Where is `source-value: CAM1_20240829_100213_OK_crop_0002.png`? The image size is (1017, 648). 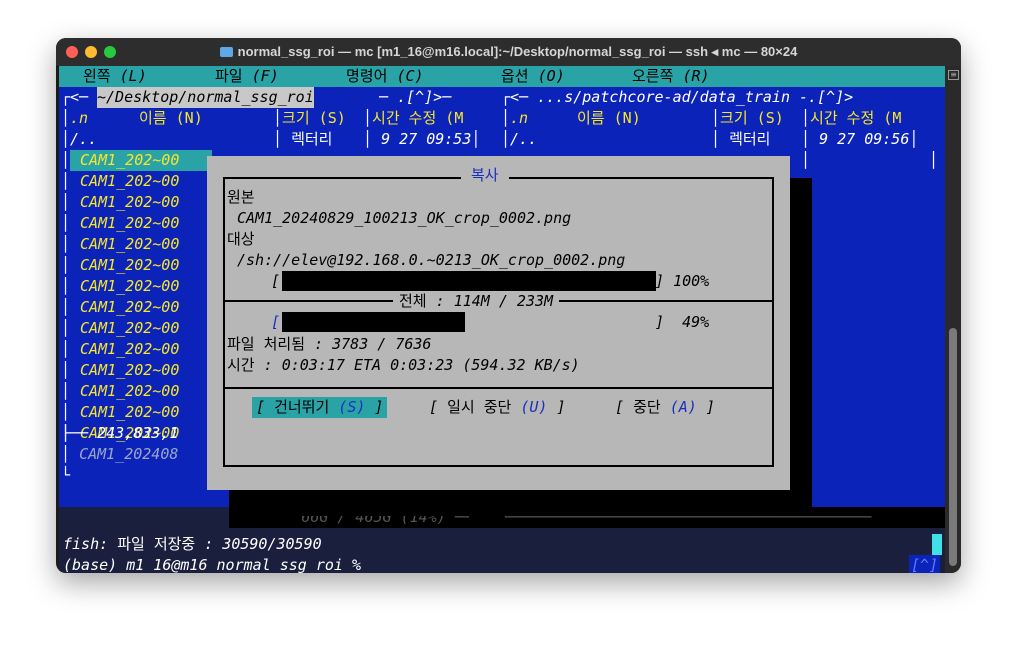 source-value: CAM1_20240829_100213_OK_crop_0002.png is located at coordinates (404, 218).